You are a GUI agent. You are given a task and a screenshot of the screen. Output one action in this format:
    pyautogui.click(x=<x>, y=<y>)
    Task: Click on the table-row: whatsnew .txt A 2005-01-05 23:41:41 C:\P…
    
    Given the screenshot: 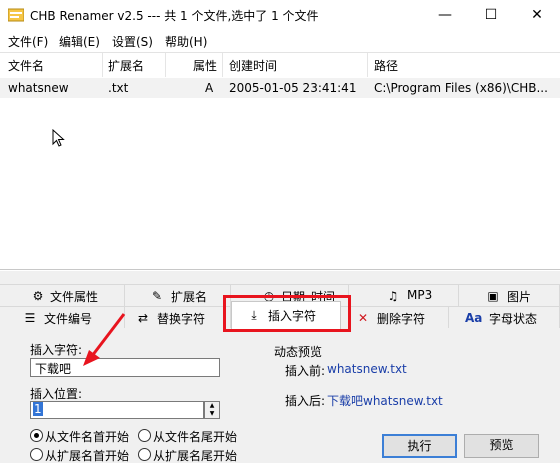 What is the action you would take?
    pyautogui.click(x=280, y=88)
    